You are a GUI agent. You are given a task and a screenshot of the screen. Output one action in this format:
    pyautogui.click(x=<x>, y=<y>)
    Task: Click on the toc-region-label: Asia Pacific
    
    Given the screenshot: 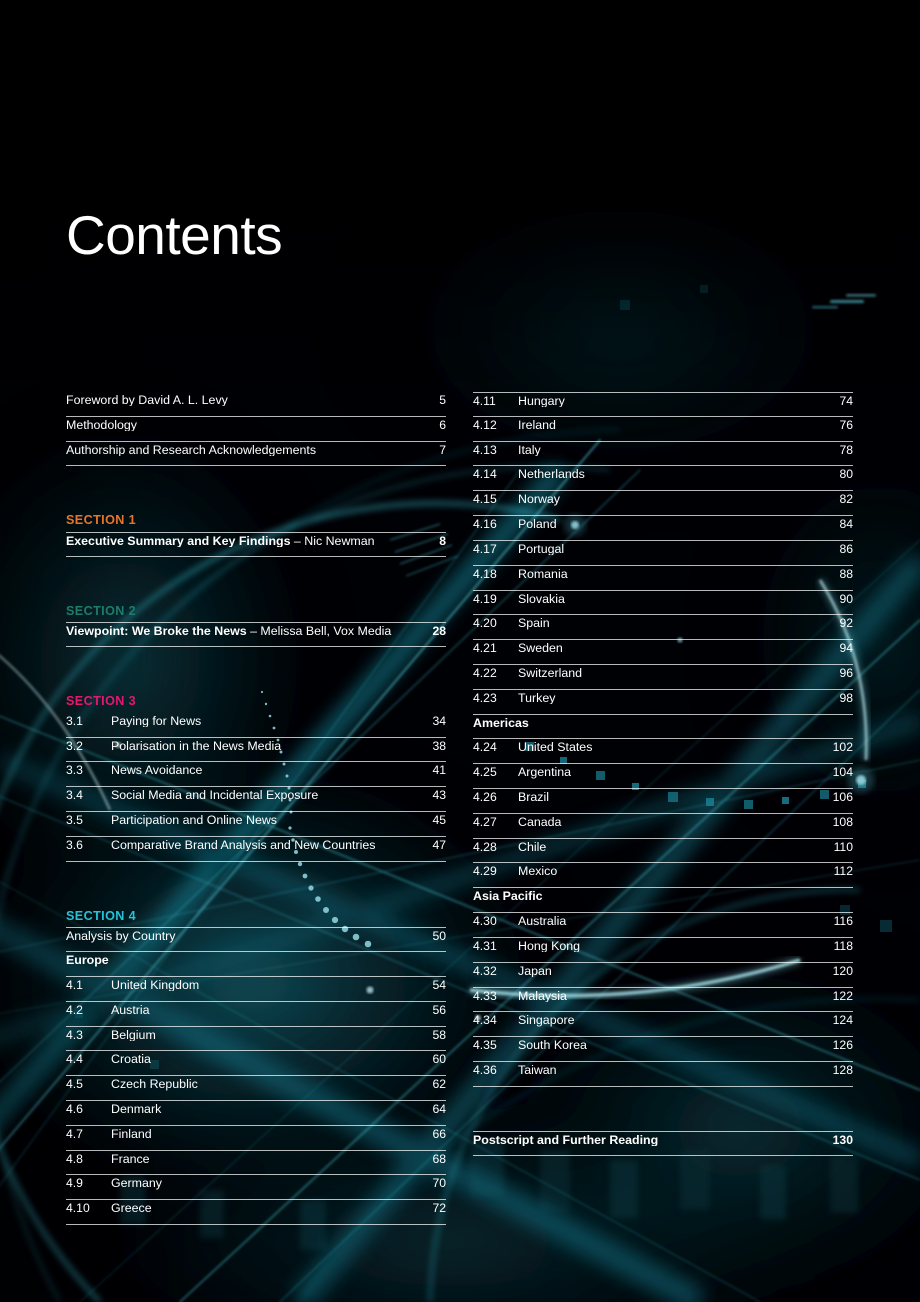 What is the action you would take?
    pyautogui.click(x=508, y=896)
    